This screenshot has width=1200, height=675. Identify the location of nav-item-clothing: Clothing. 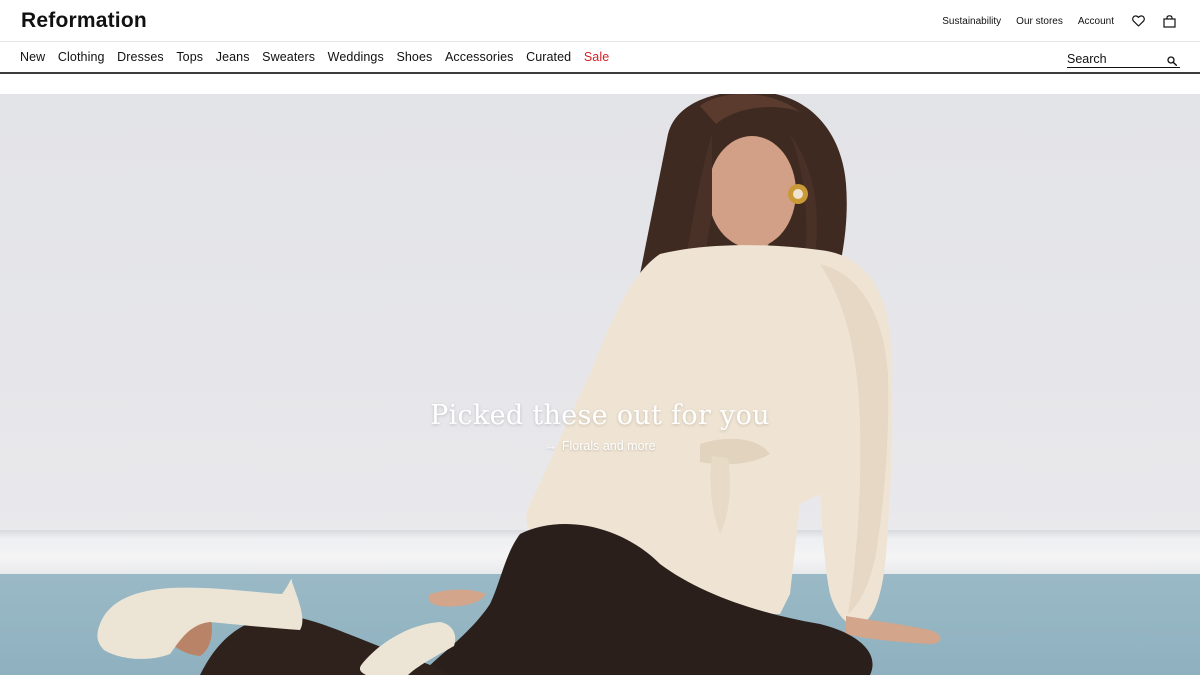
(81, 57).